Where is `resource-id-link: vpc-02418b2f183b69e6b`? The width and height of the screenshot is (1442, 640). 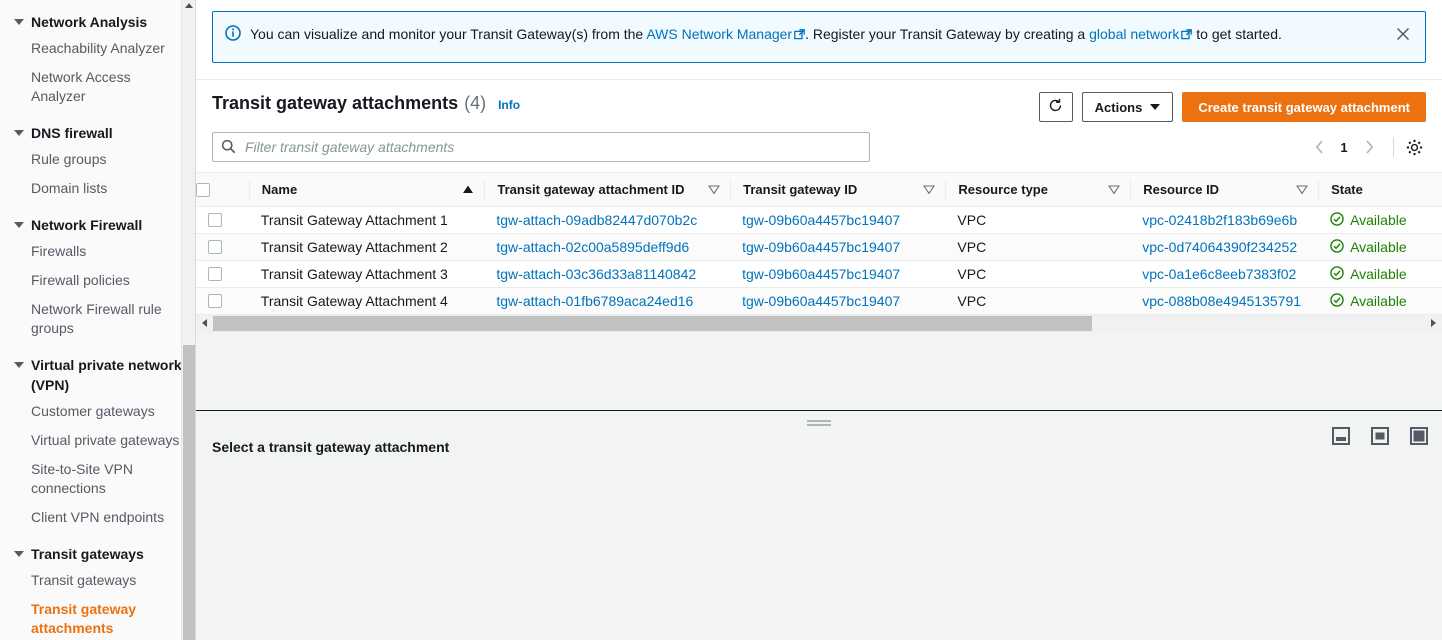 resource-id-link: vpc-02418b2f183b69e6b is located at coordinates (1219, 220).